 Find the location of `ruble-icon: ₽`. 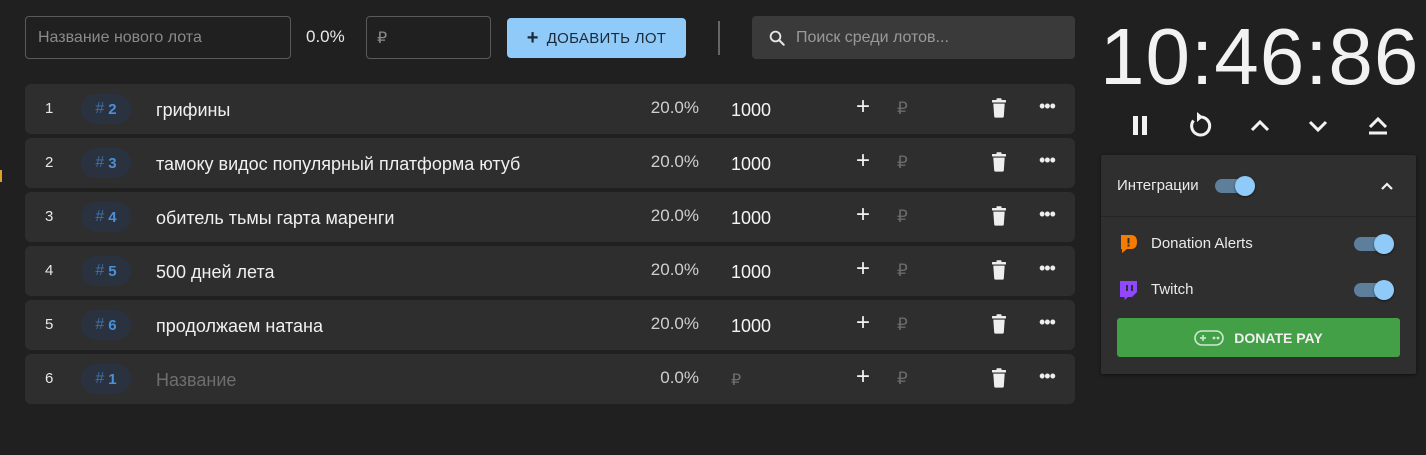

ruble-icon: ₽ is located at coordinates (382, 38).